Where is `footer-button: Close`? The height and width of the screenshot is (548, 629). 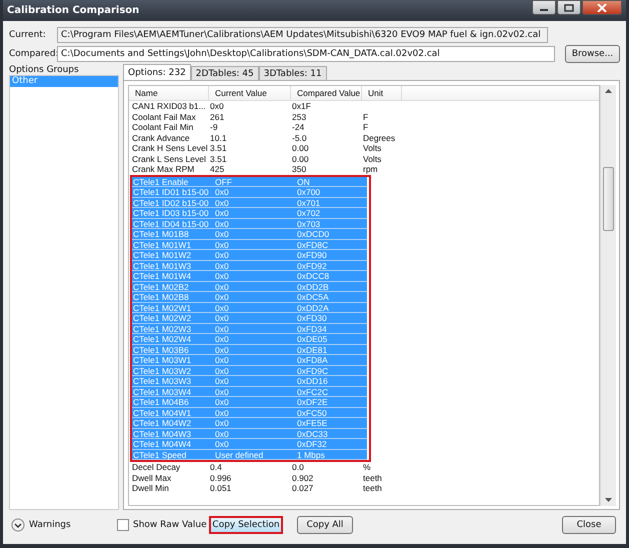
footer-button: Close is located at coordinates (589, 525).